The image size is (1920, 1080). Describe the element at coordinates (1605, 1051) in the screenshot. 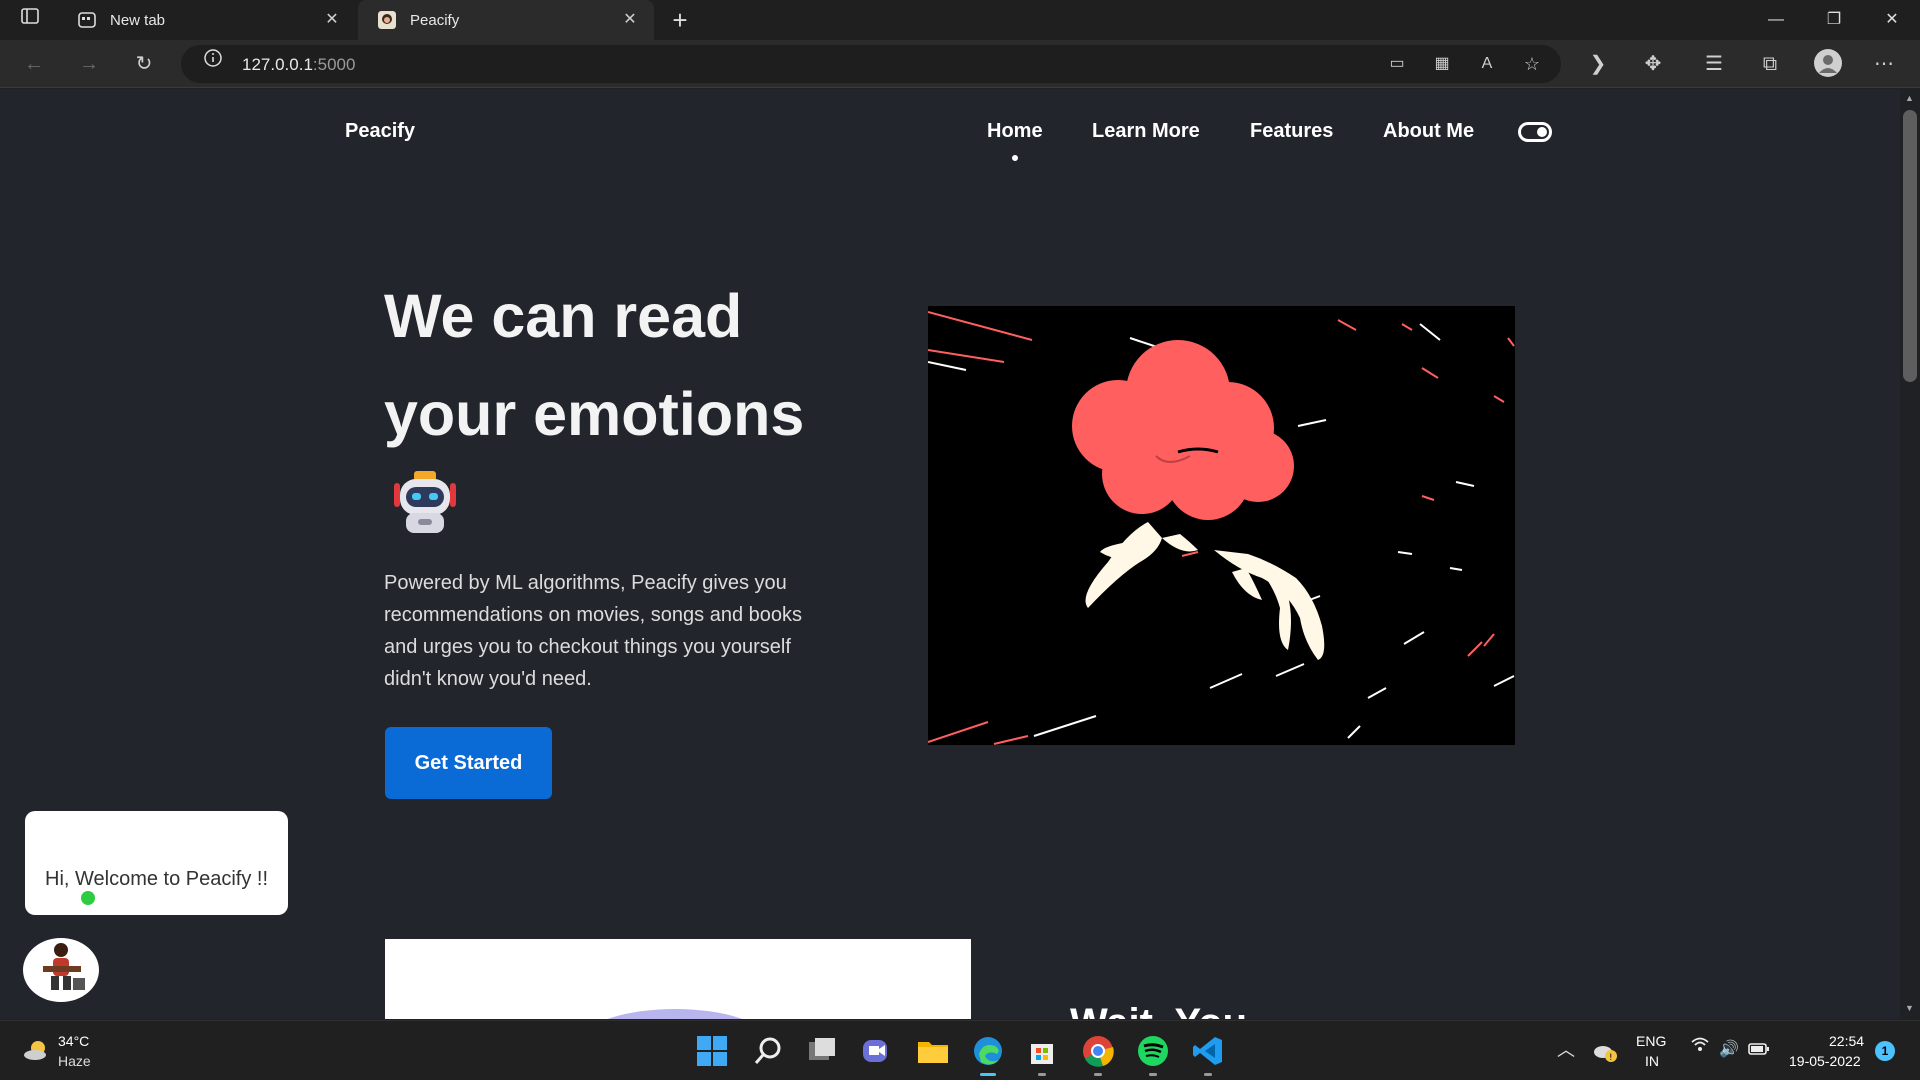

I see `onedrive-warning-icon: !` at that location.